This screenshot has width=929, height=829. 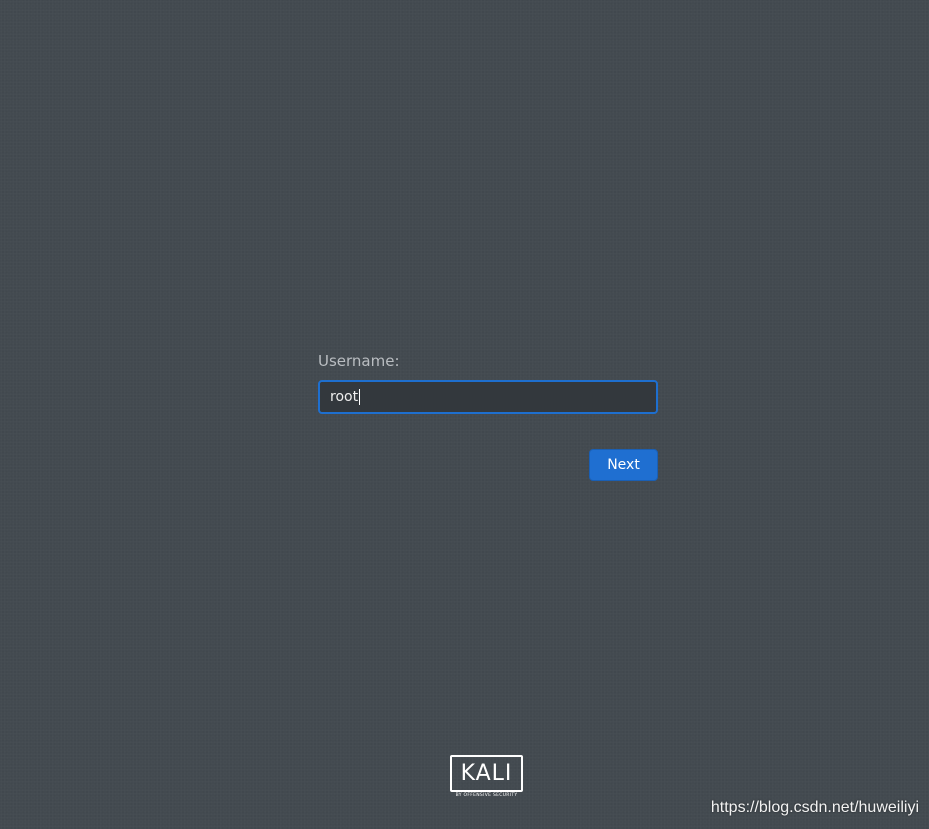 I want to click on login-form: Username: root Next, so click(x=488, y=415).